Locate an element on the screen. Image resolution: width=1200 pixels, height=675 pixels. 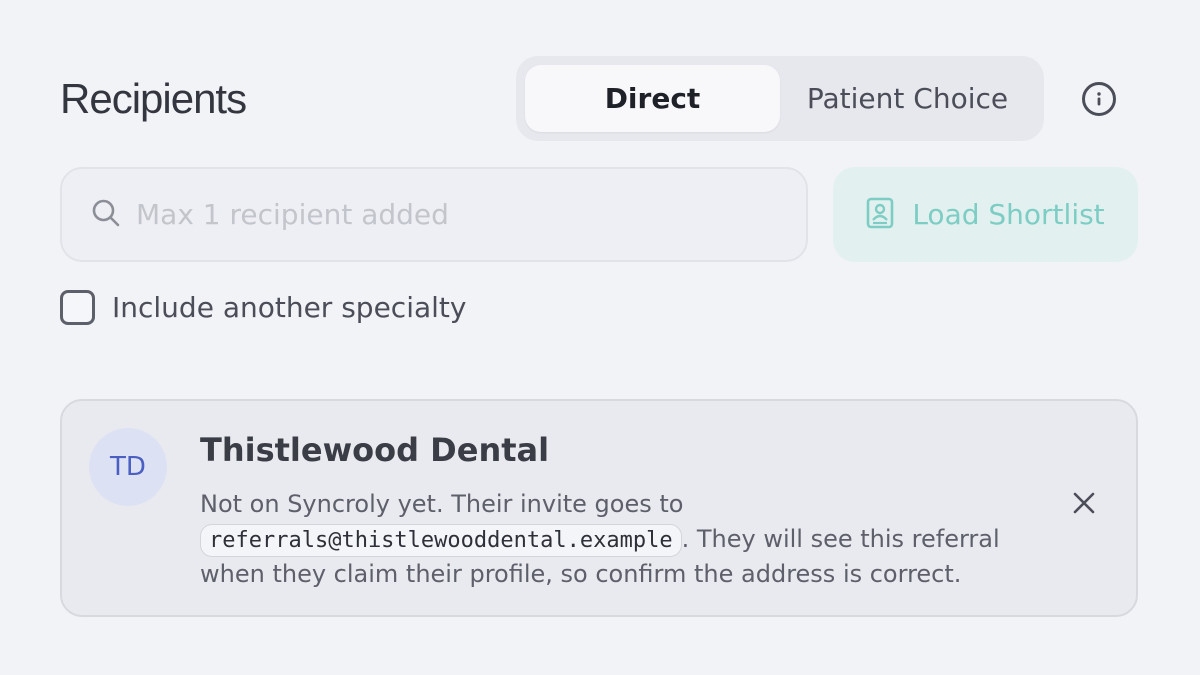
load-shortlist-label: Load Shortlist is located at coordinates (1008, 214).